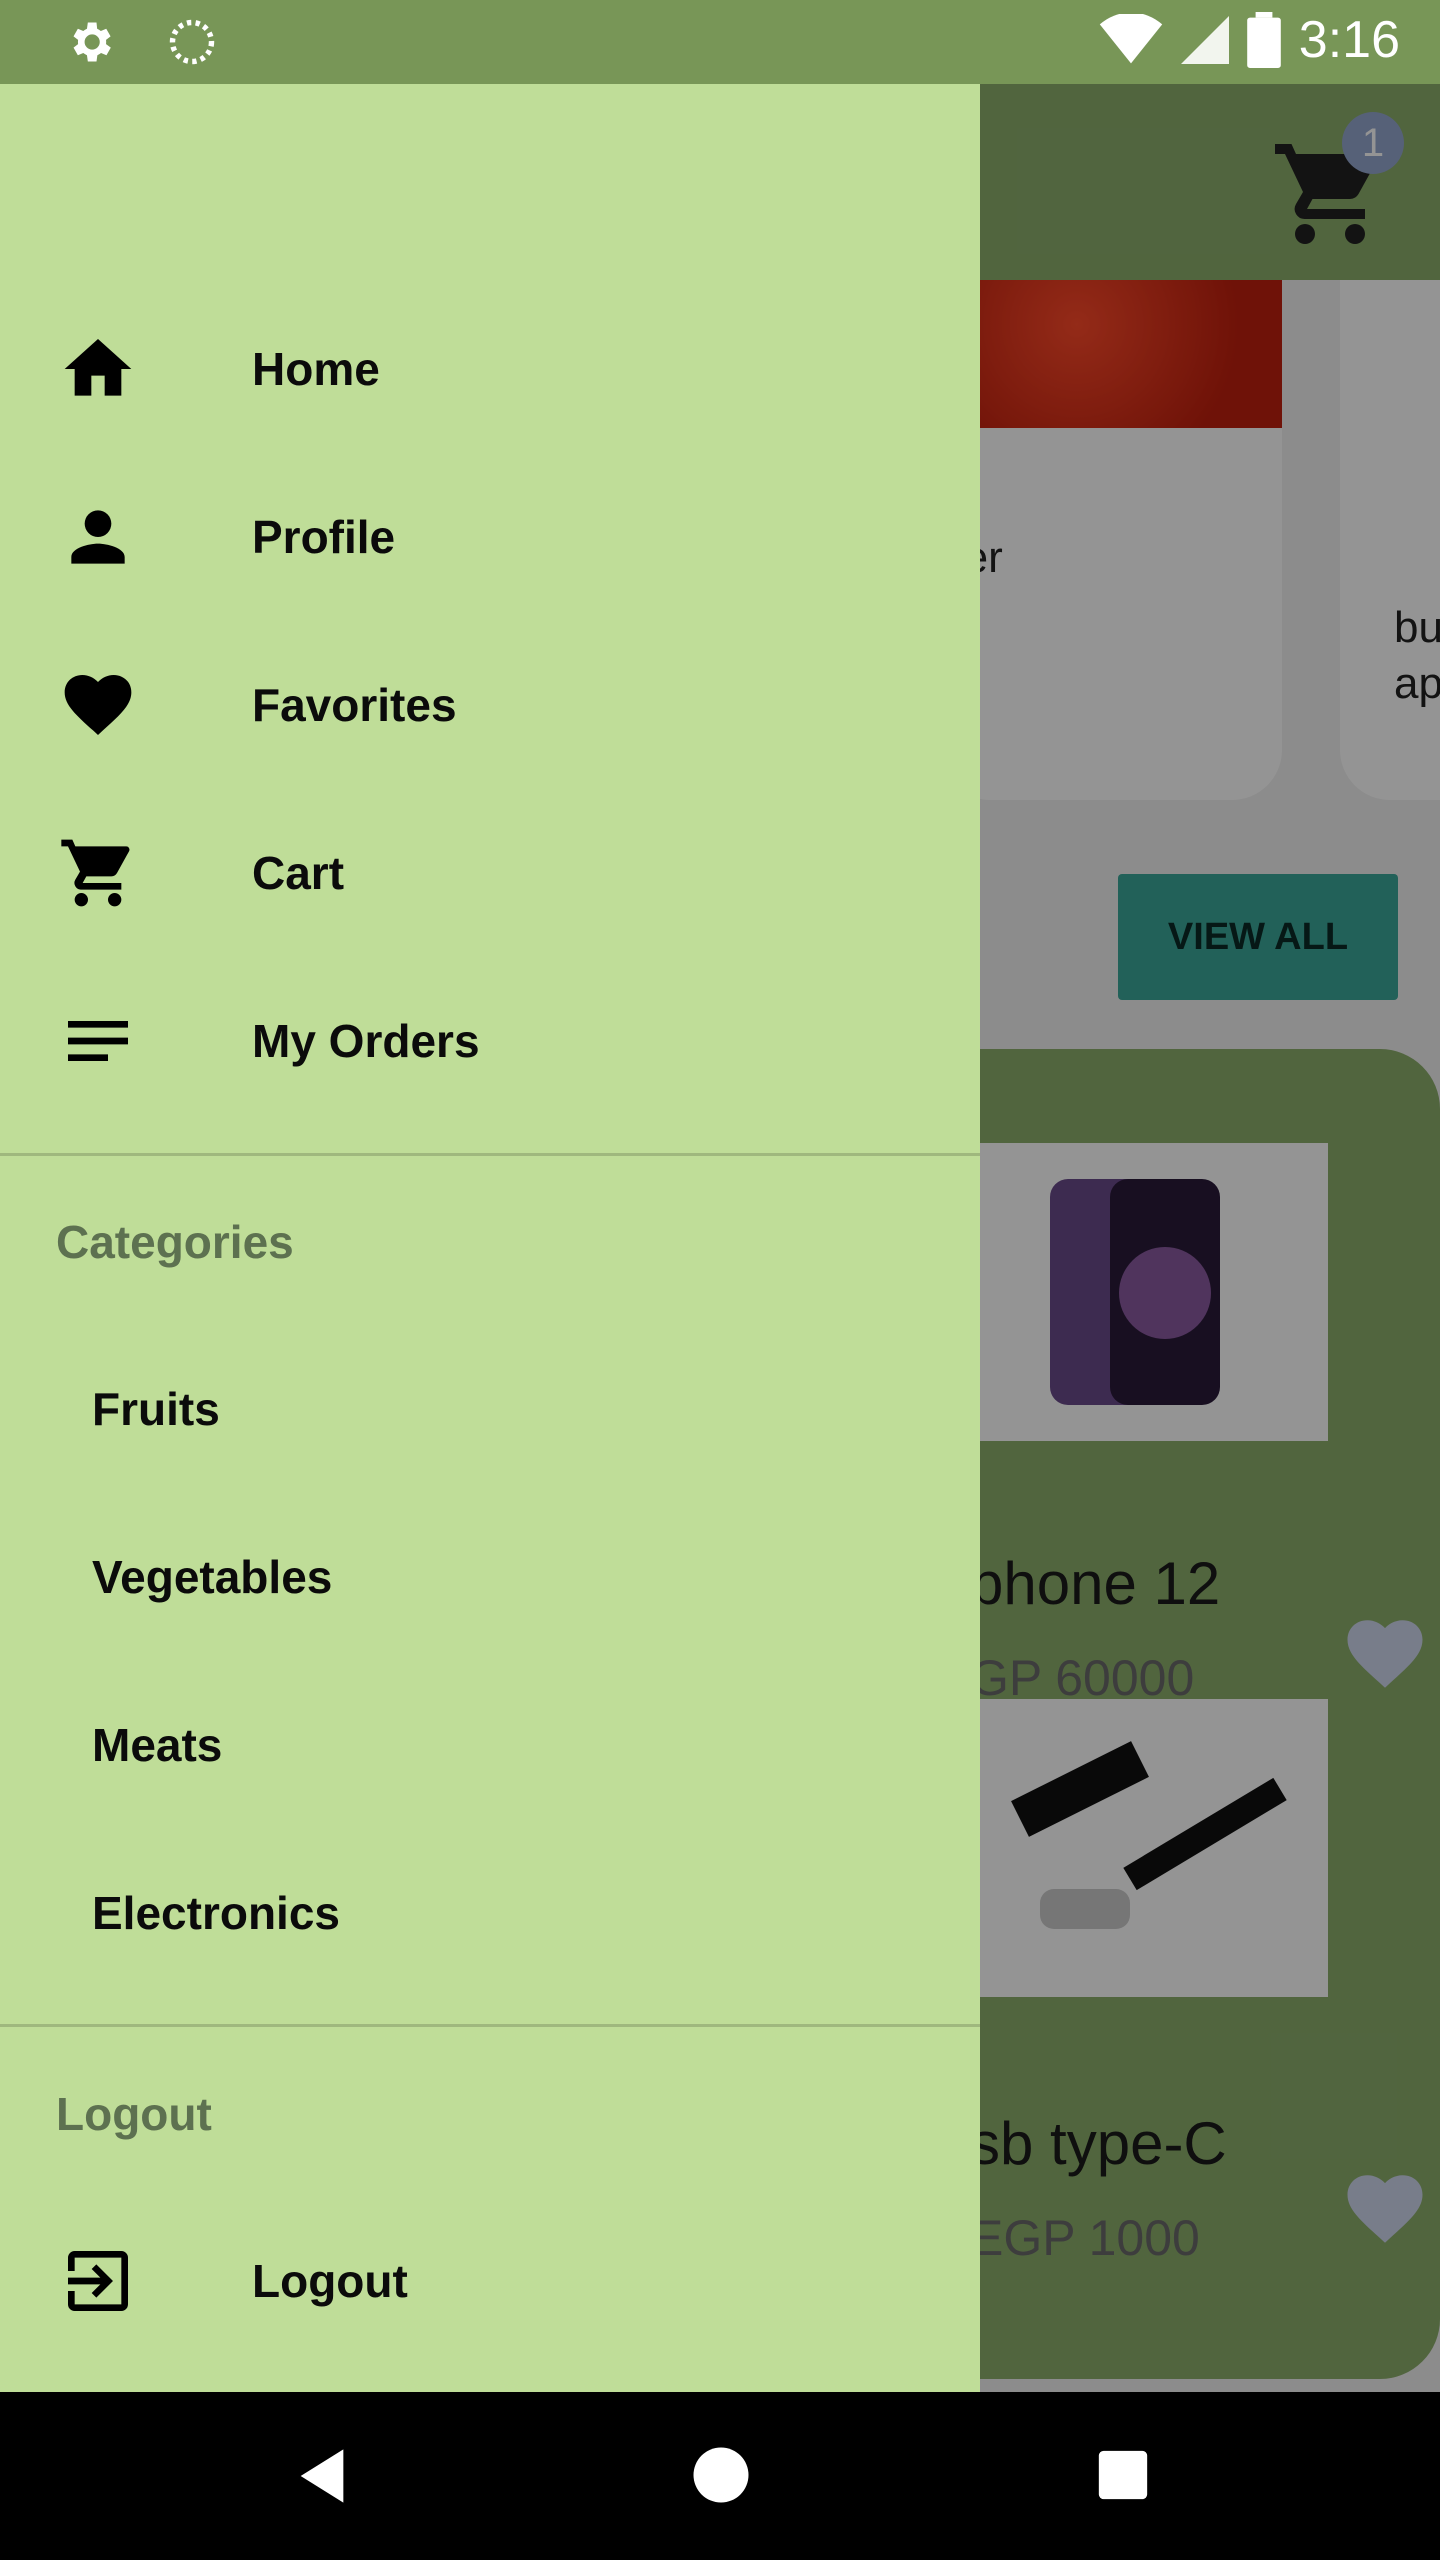 Image resolution: width=1440 pixels, height=2560 pixels. What do you see at coordinates (720, 42) in the screenshot?
I see `status-bar: 3:16` at bounding box center [720, 42].